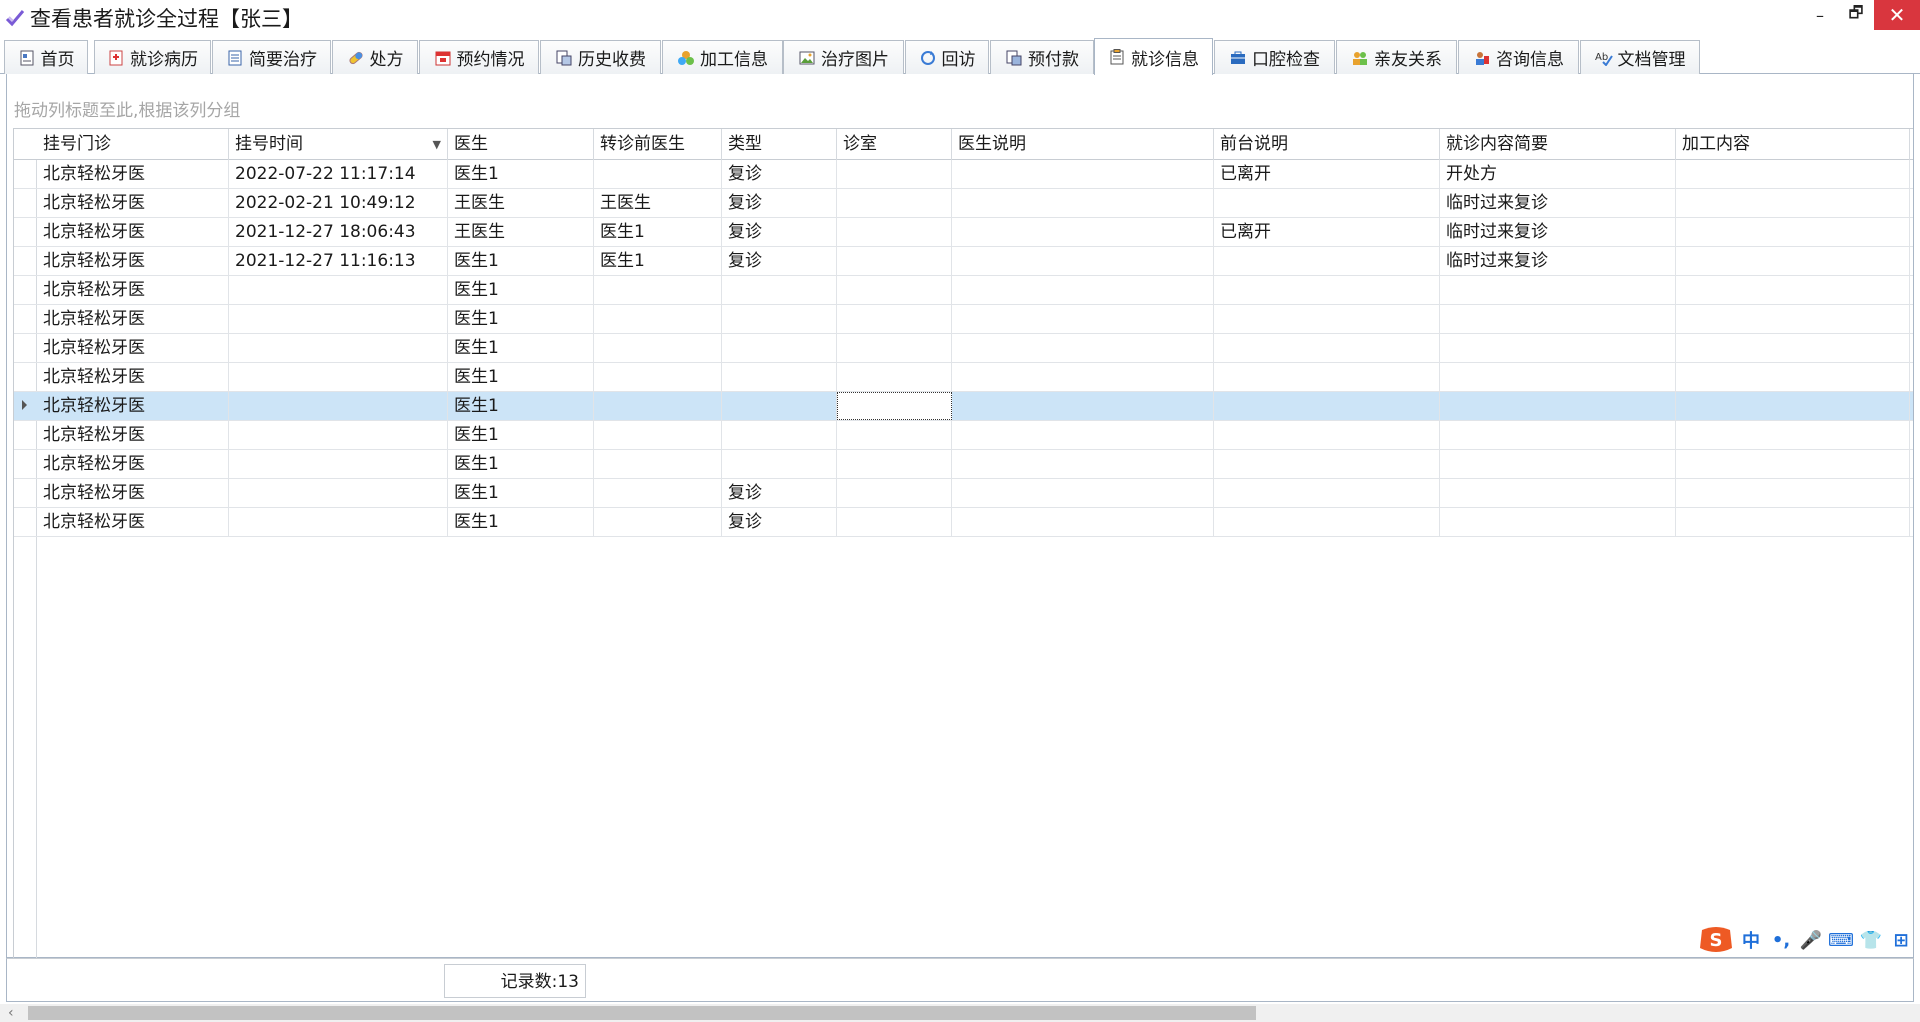  I want to click on column-header-11: 收, so click(1911, 144).